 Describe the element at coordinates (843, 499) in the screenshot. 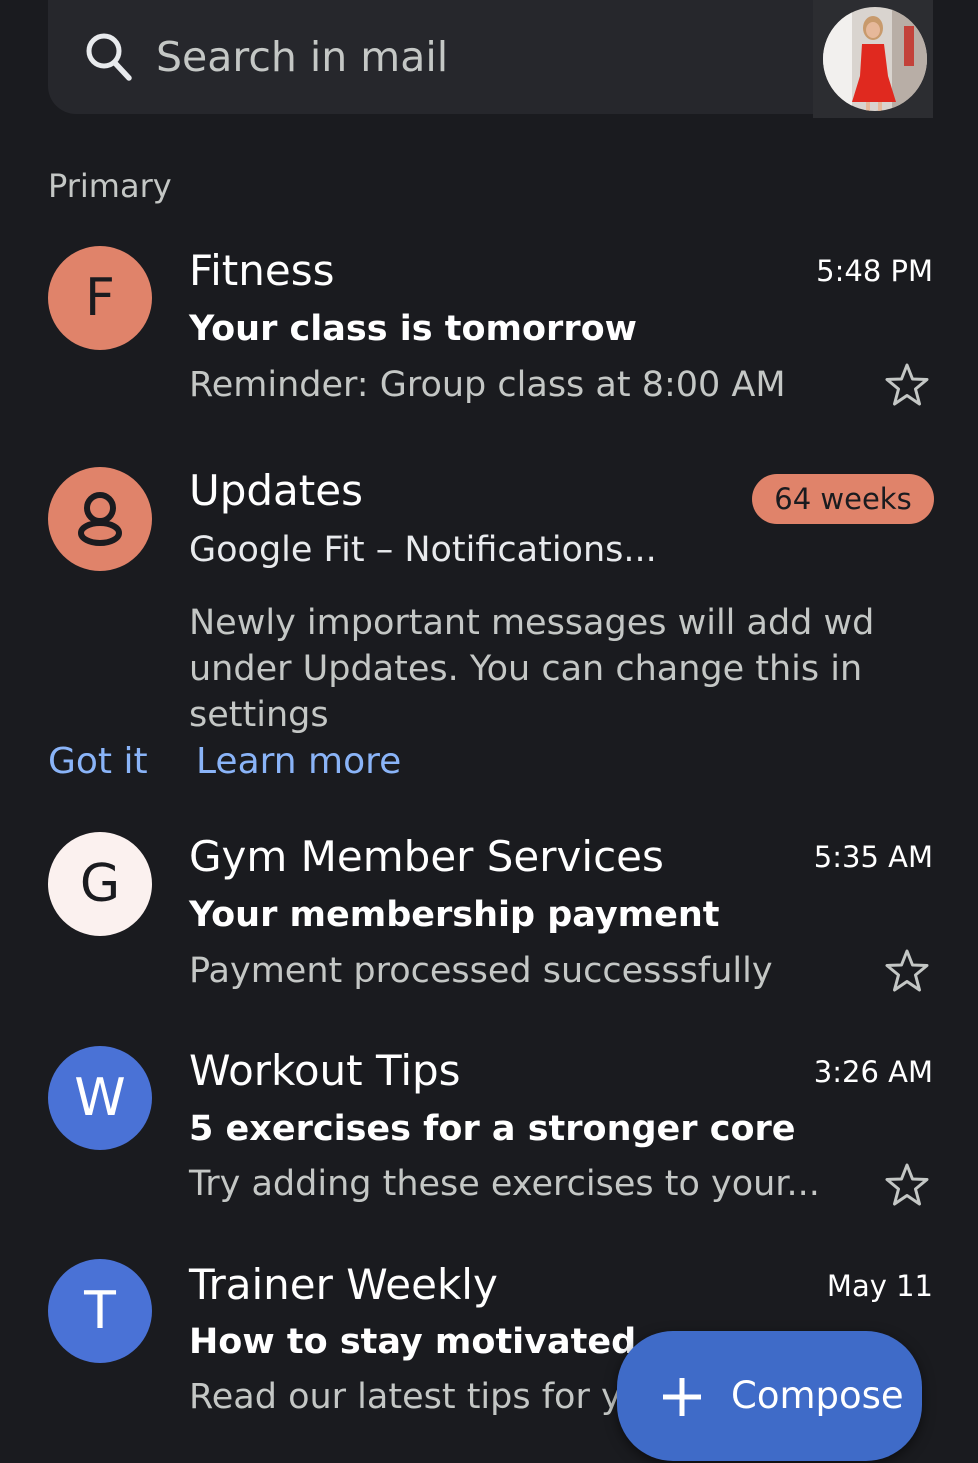

I see `updates-badge: 64 weeks` at that location.